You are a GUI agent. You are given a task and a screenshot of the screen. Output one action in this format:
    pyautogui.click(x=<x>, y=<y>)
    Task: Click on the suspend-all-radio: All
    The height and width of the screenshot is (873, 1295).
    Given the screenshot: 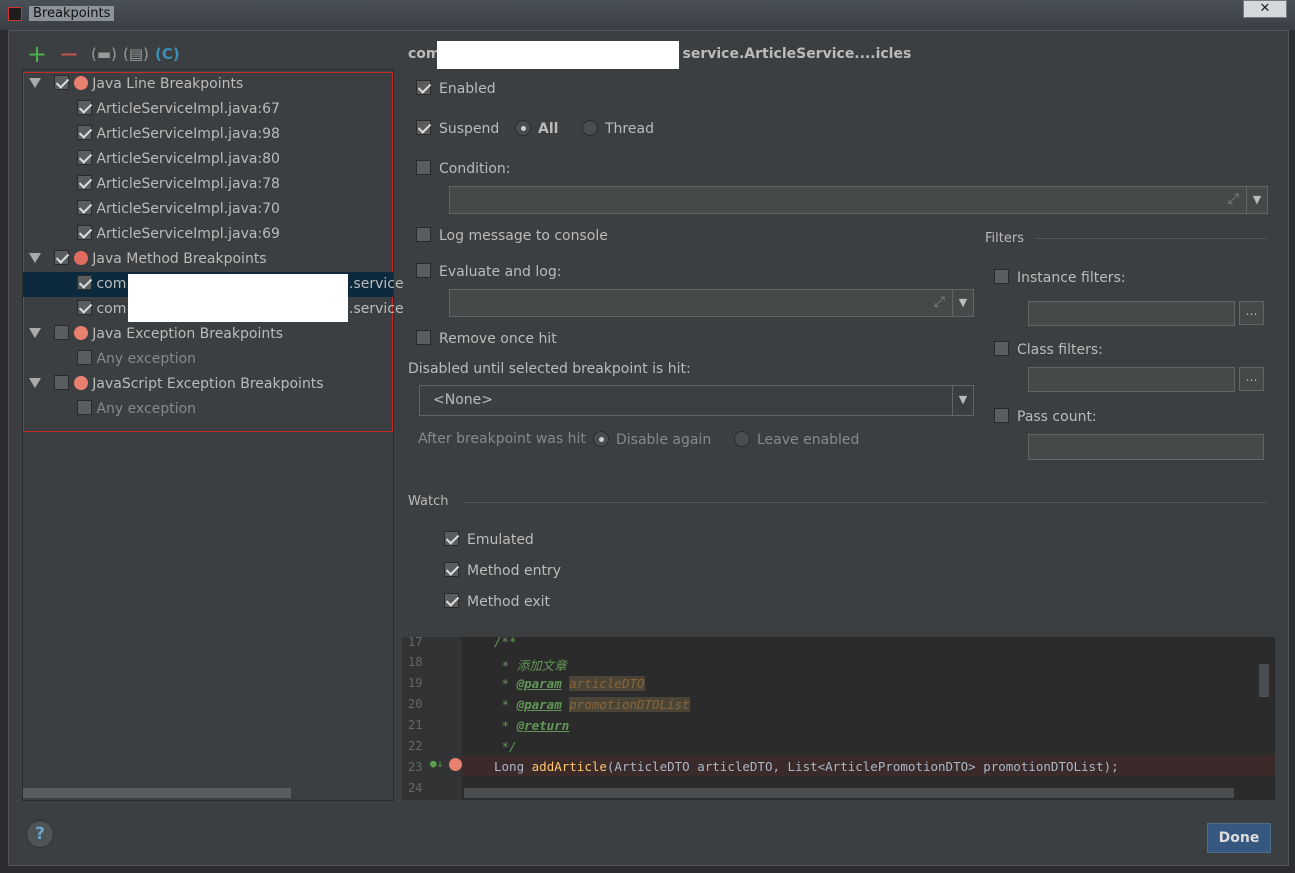 What is the action you would take?
    pyautogui.click(x=536, y=128)
    